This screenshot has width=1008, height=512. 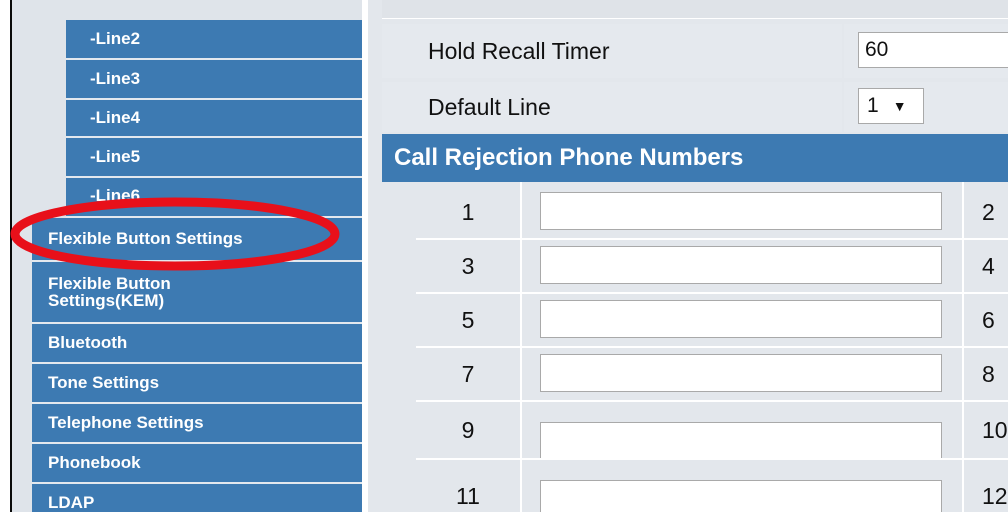 I want to click on rejection-number-label: 11, so click(x=468, y=490).